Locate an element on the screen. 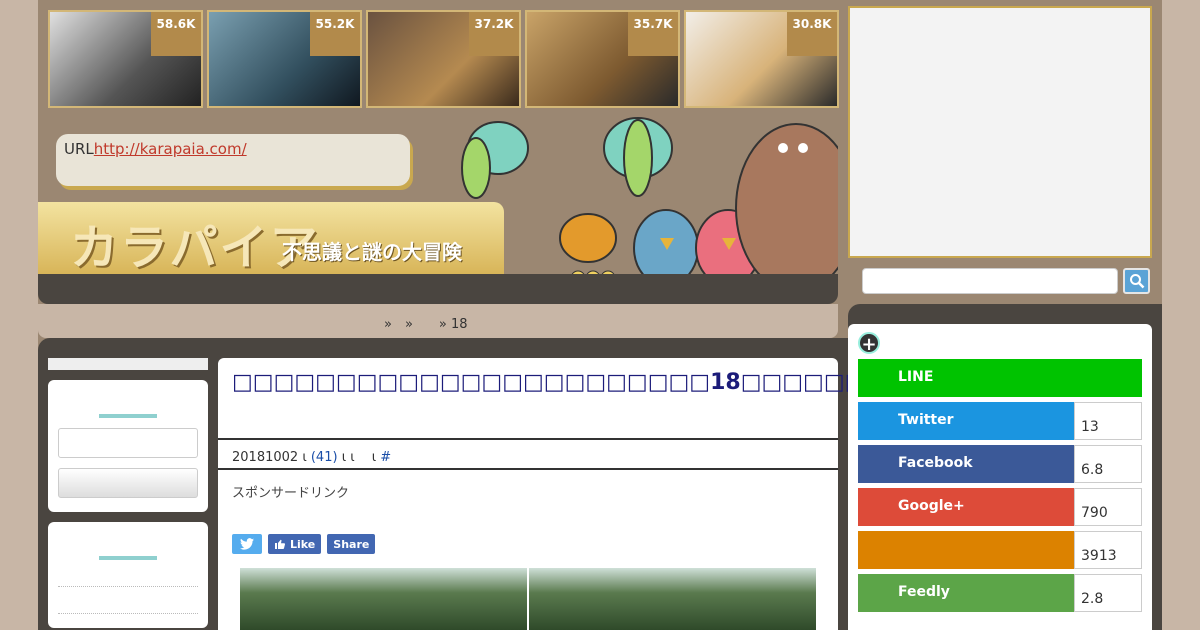 Image resolution: width=1200 pixels, height=630 pixels. feedly-share-label: Feedly is located at coordinates (966, 593).